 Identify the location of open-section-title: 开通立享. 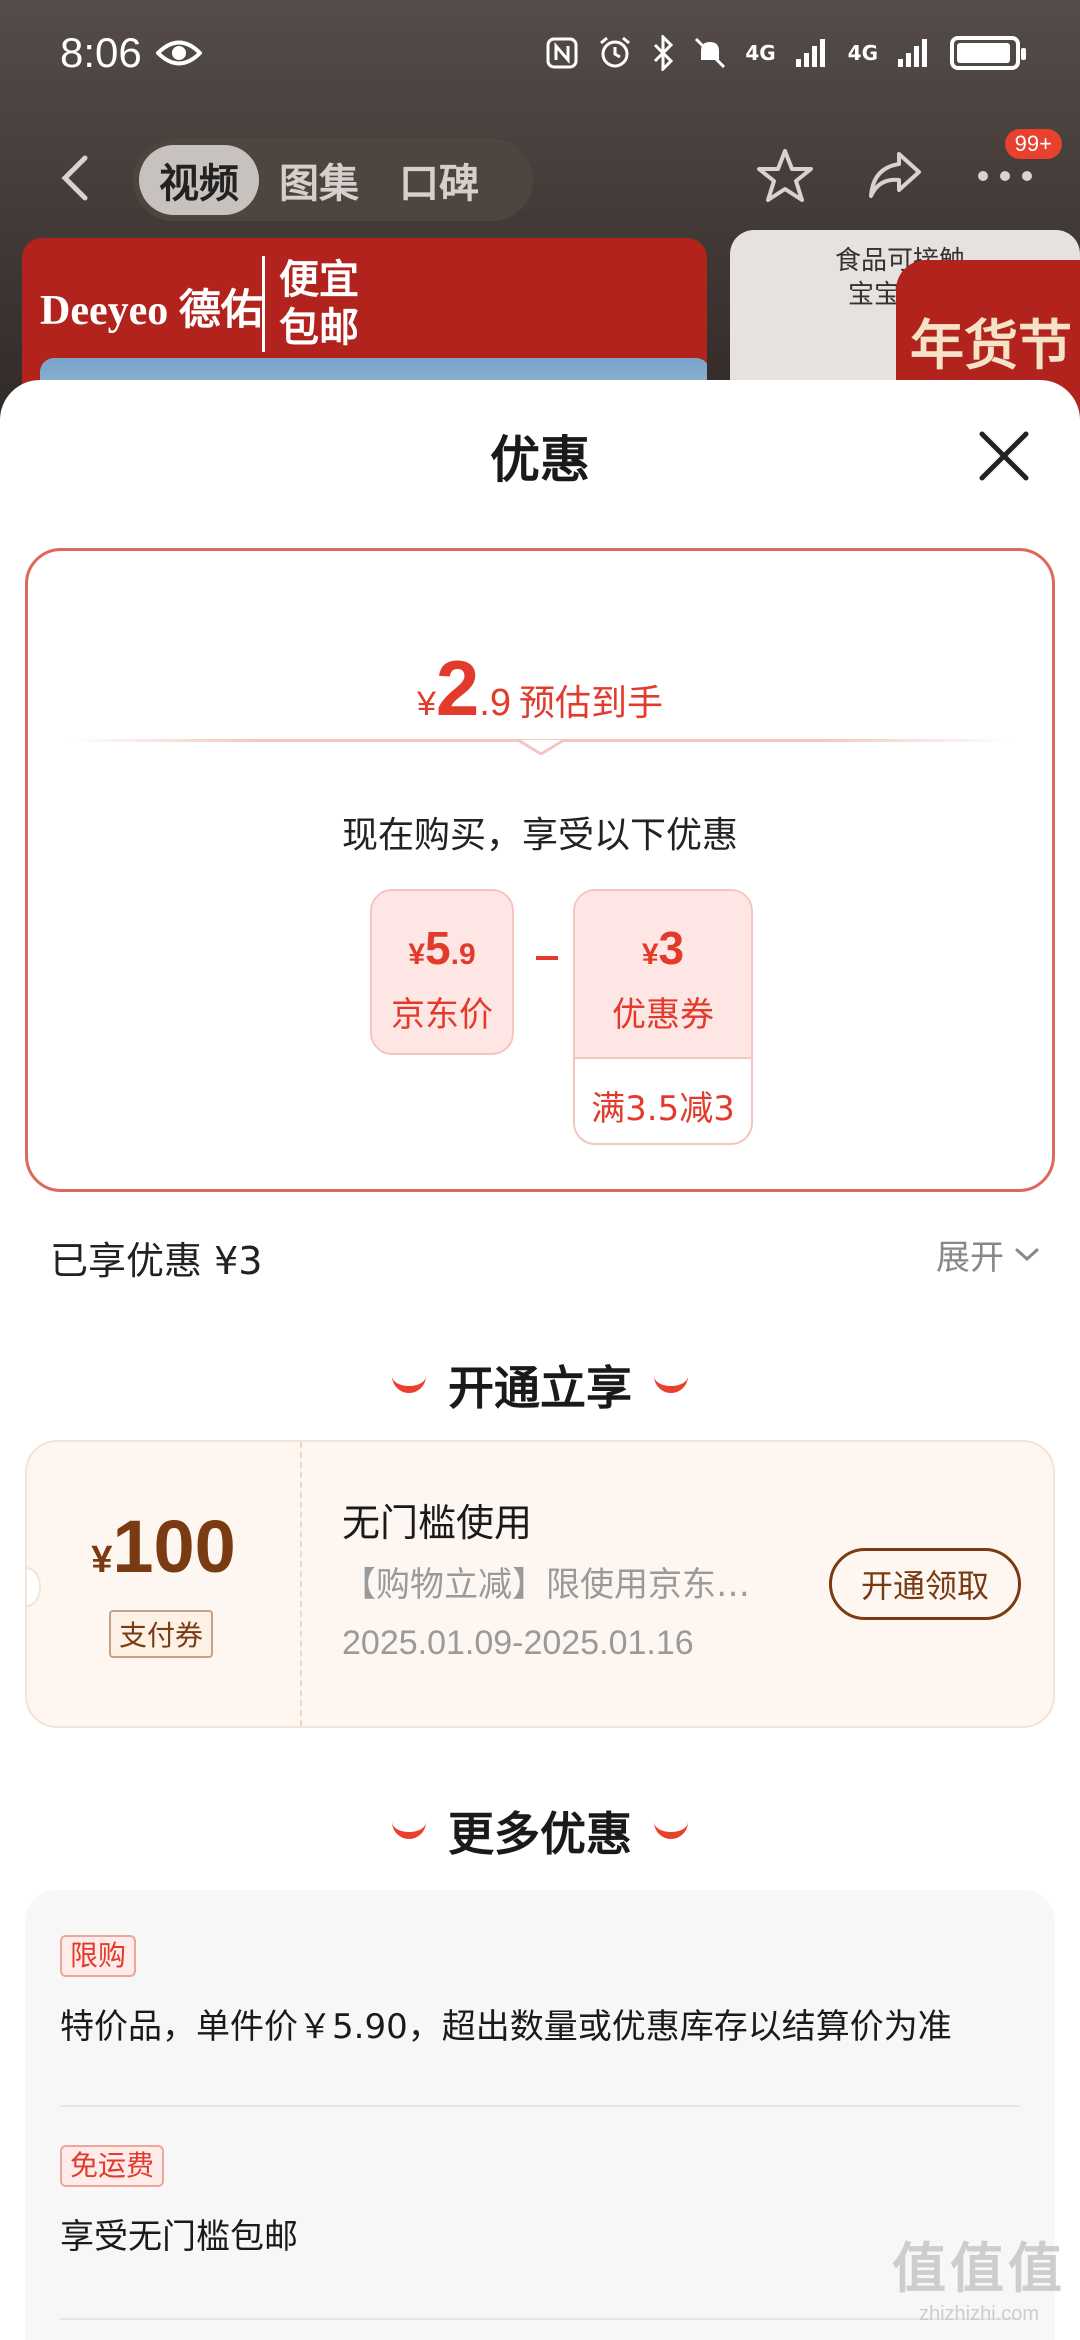
(540, 1385).